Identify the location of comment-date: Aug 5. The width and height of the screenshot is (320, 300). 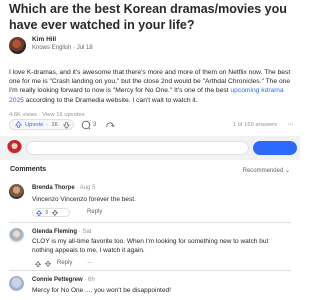
(88, 188).